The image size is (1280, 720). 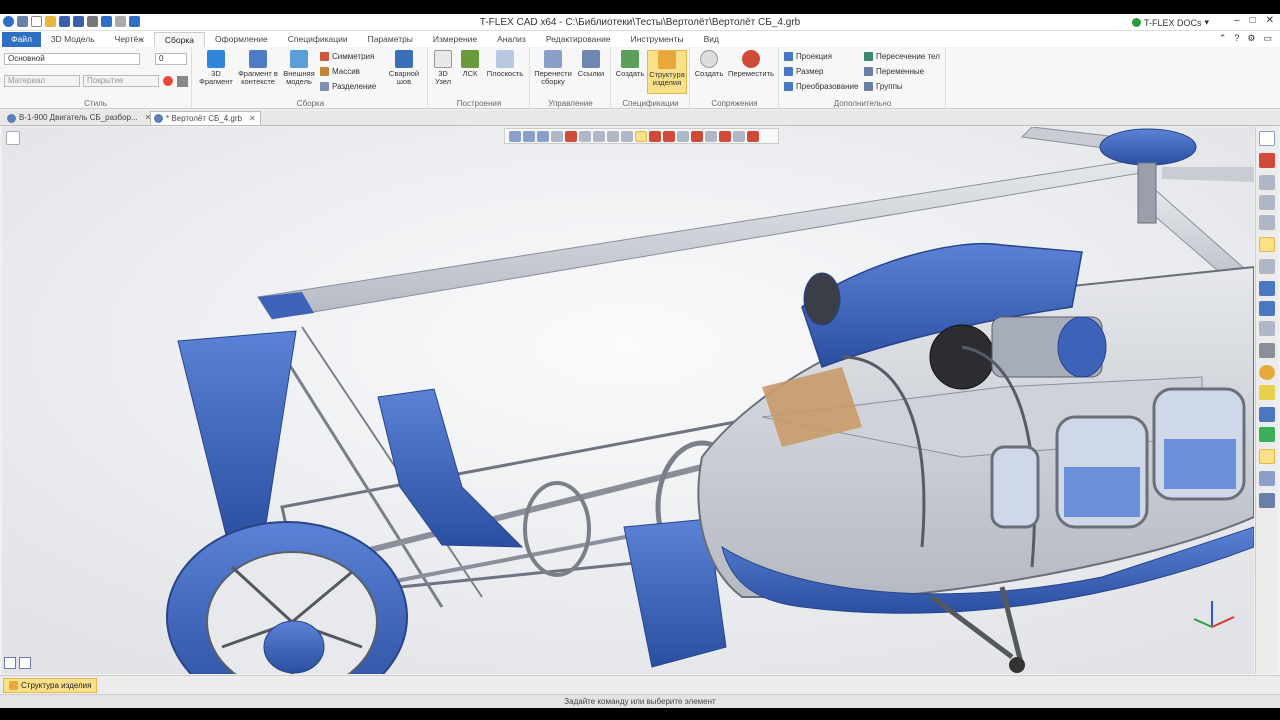 What do you see at coordinates (318, 39) in the screenshot?
I see `tab-specifications: Спецификации` at bounding box center [318, 39].